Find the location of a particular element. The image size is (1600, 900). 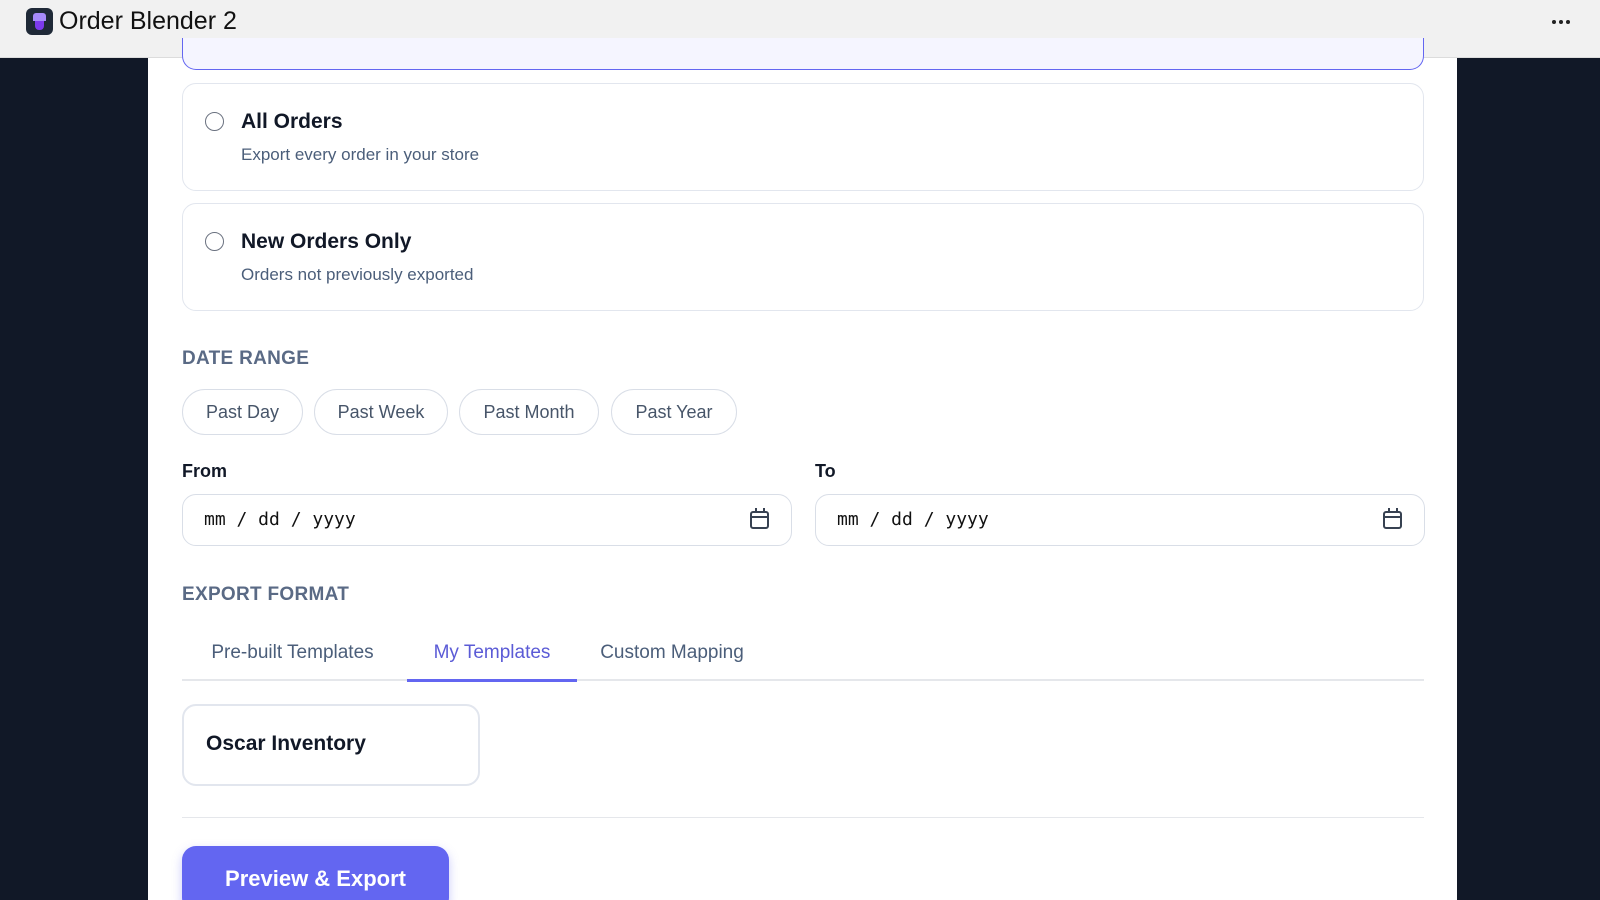

from-date-input: mm / dd / yyyy is located at coordinates (487, 520).